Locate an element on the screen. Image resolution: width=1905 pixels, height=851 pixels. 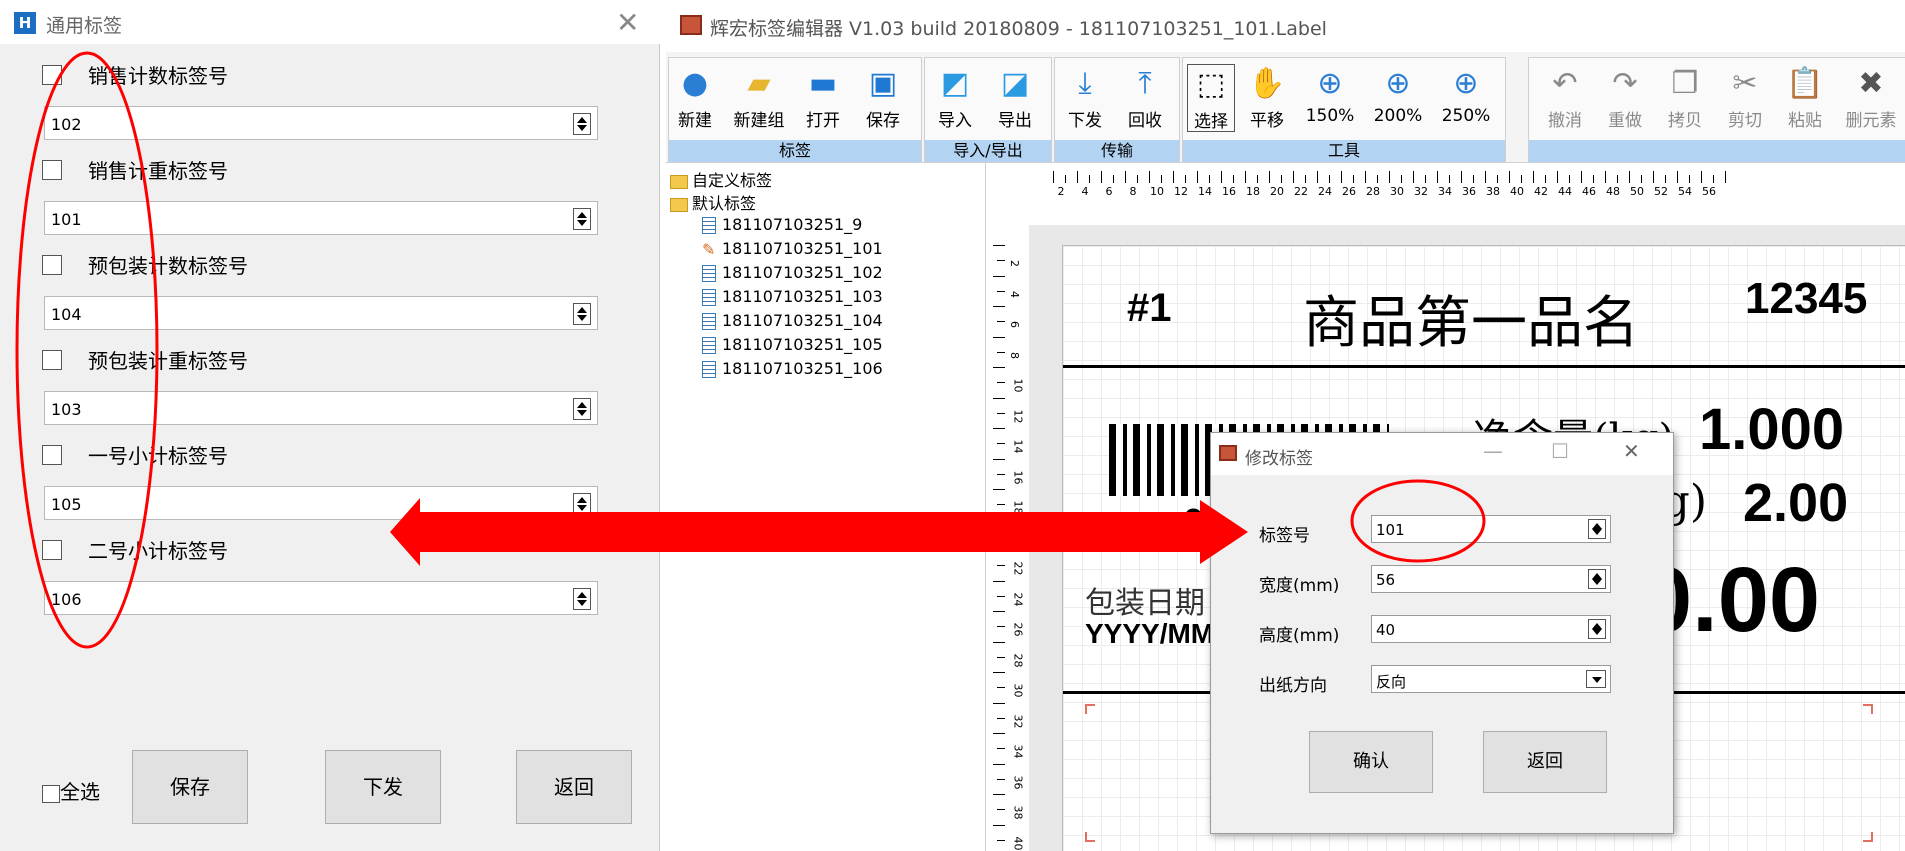
sale-count-input: 102 is located at coordinates (321, 123).